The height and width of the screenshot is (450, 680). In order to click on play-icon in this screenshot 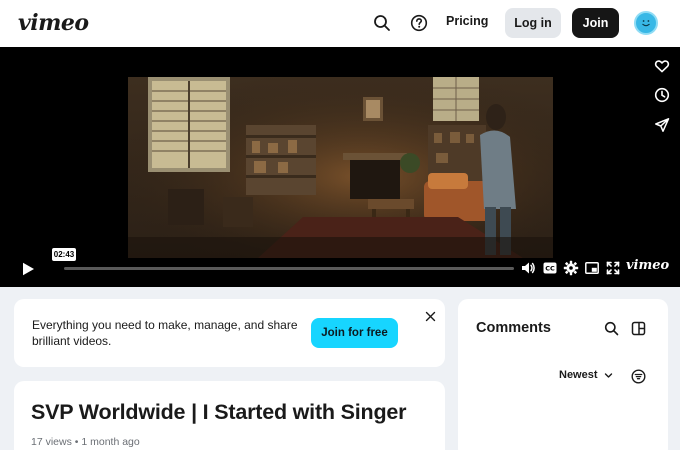, I will do `click(28, 269)`.